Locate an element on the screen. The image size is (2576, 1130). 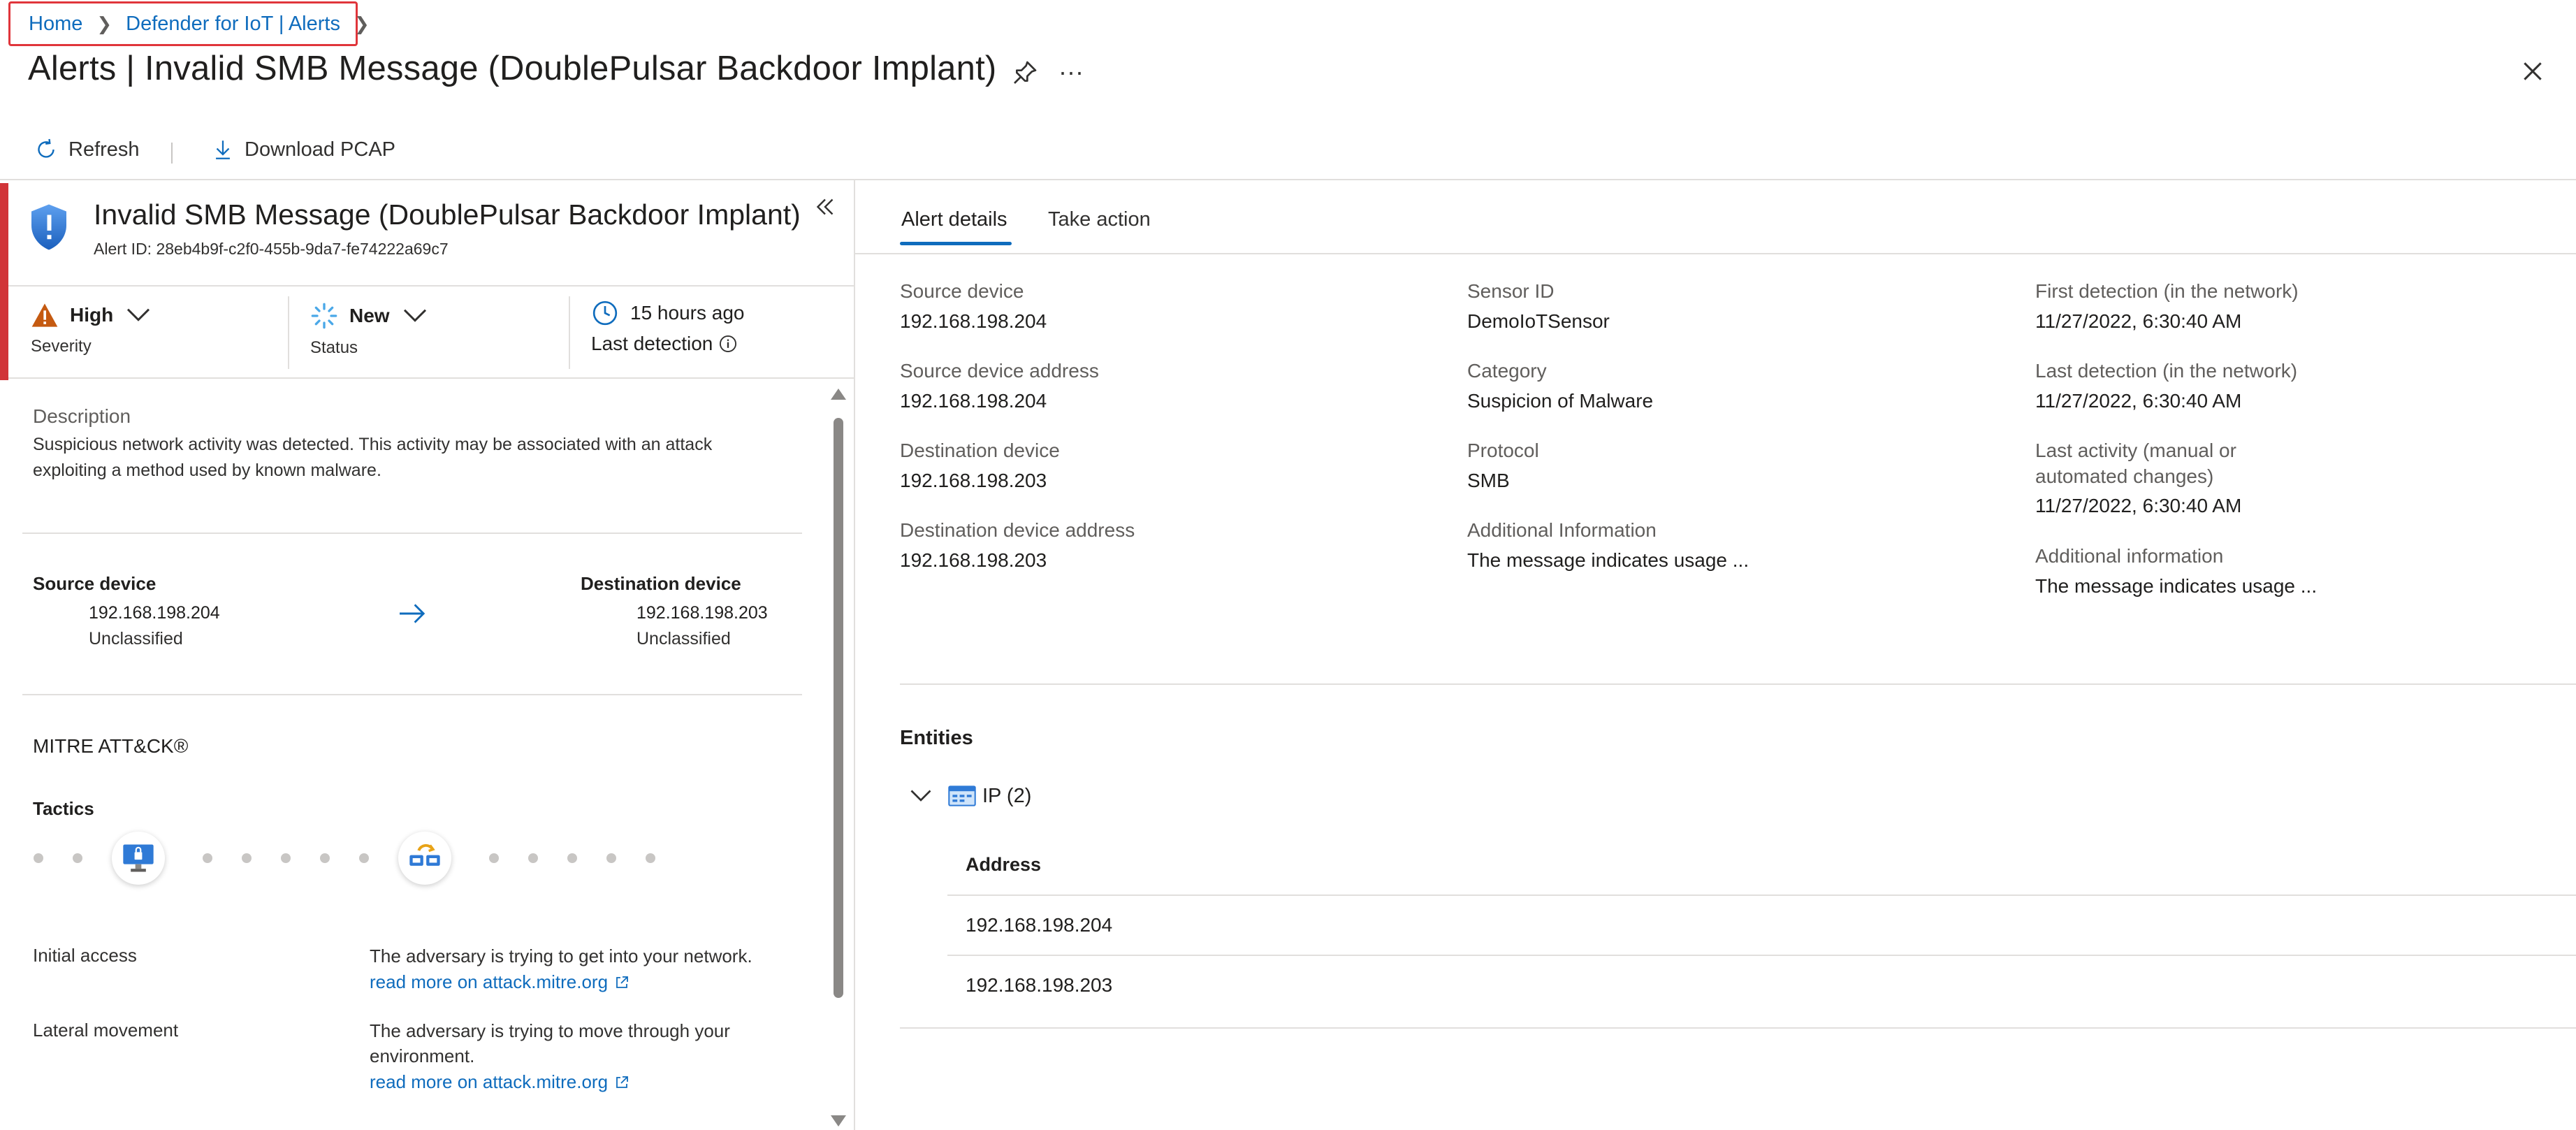
refresh-label: Refresh is located at coordinates (104, 149).